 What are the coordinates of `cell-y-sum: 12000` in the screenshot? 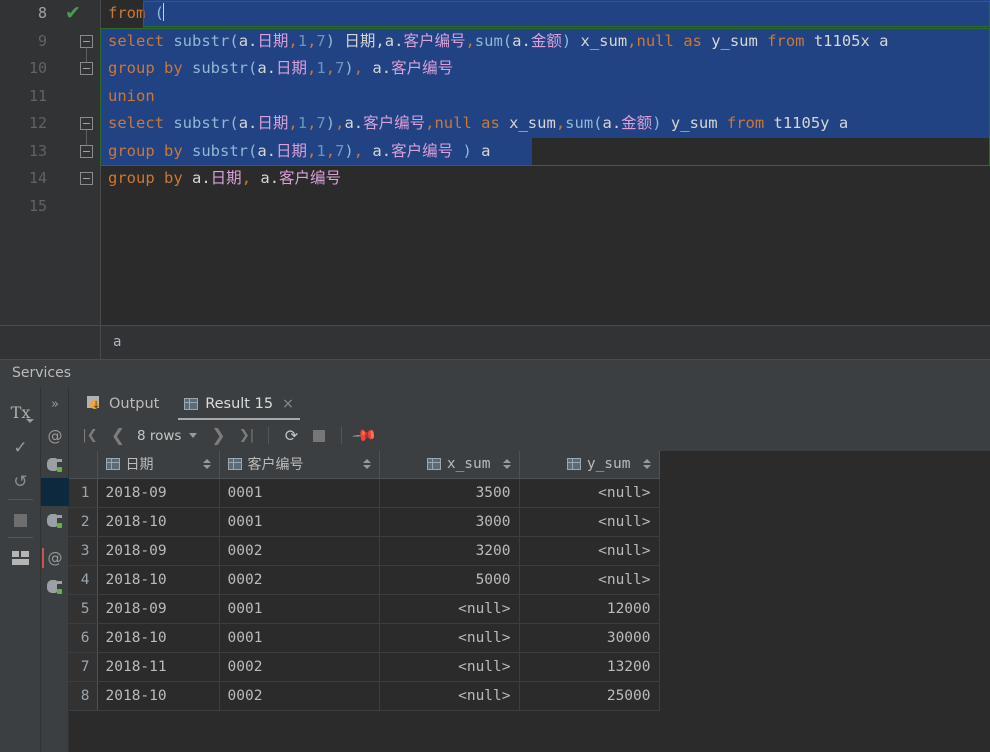 It's located at (589, 609).